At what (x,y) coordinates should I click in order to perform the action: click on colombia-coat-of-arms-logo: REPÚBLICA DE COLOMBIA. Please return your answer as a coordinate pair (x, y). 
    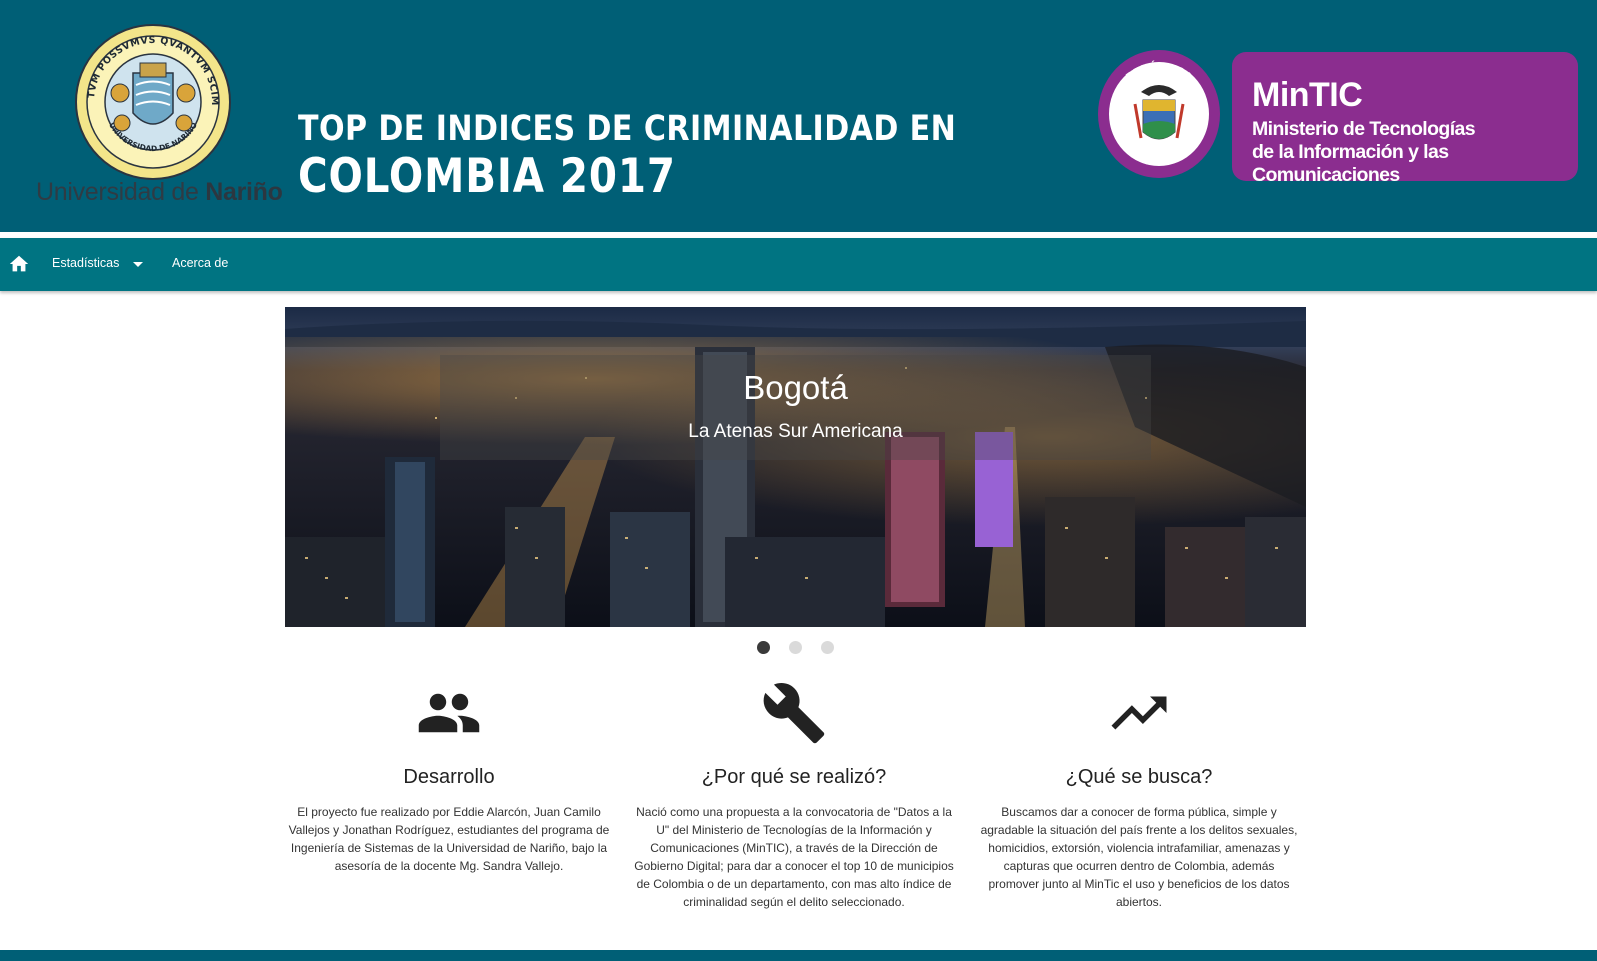
    Looking at the image, I should click on (1159, 114).